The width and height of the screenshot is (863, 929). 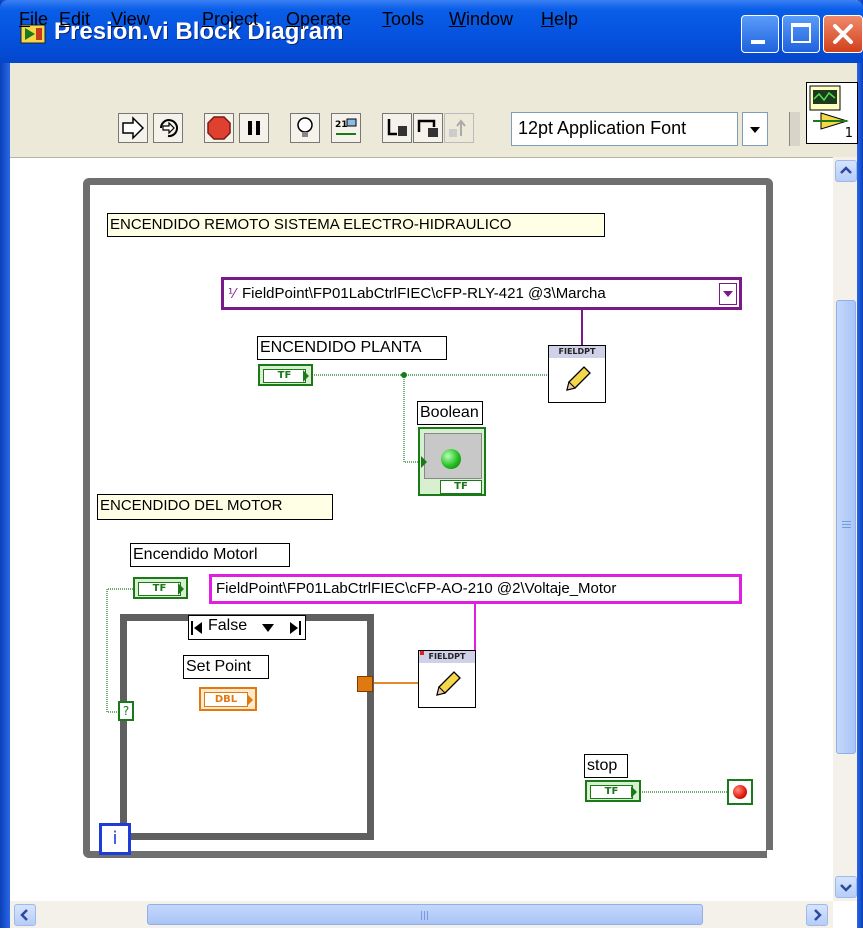 I want to click on control-encendido-planta: TF, so click(x=285, y=375).